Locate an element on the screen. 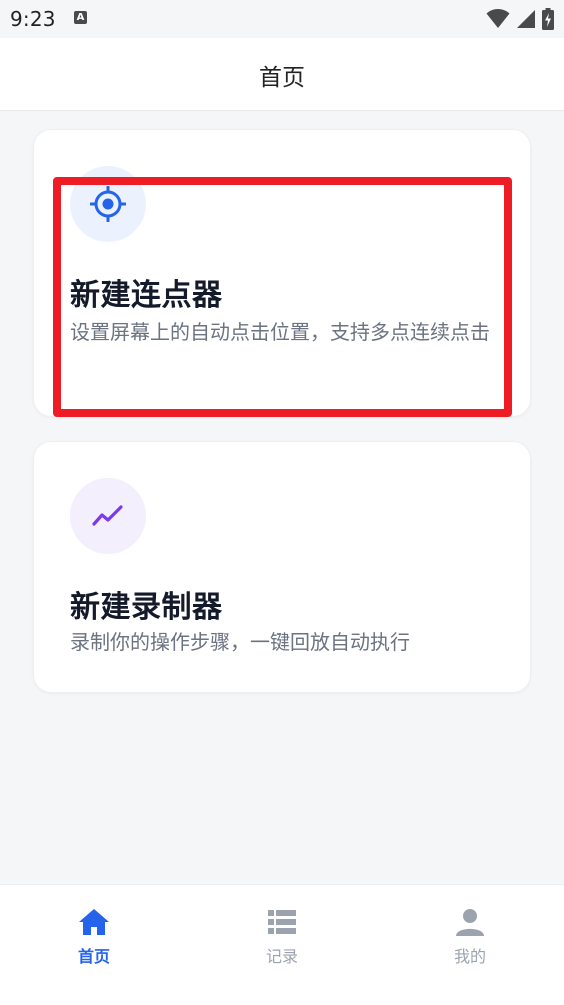  recorder-icon-badge is located at coordinates (108, 516).